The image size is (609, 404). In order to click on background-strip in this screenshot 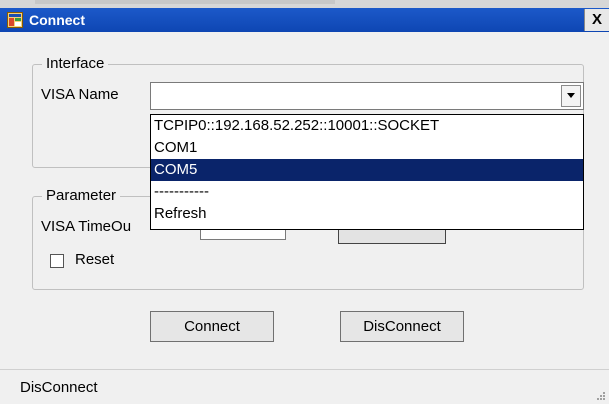, I will do `click(304, 4)`.